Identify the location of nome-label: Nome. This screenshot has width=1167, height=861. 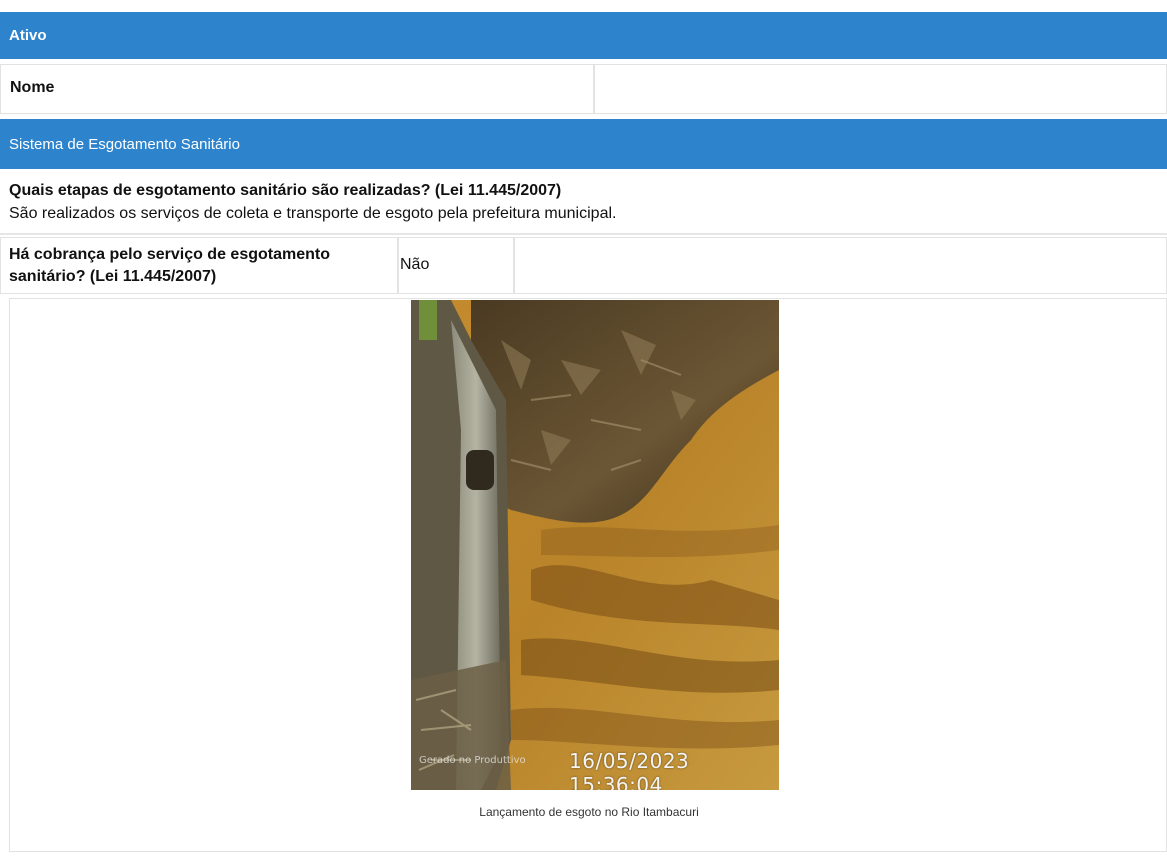
(32, 87).